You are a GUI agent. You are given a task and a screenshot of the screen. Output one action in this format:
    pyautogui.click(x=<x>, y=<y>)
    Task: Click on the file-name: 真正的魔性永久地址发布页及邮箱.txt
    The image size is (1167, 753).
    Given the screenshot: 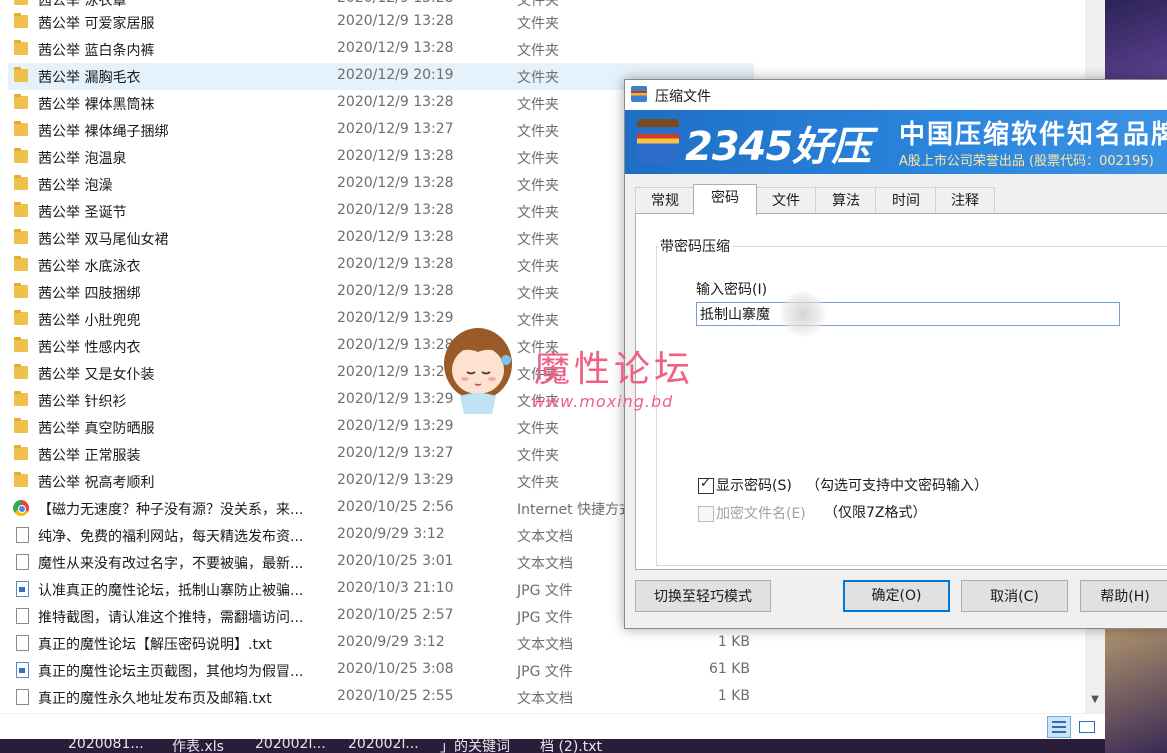 What is the action you would take?
    pyautogui.click(x=155, y=699)
    